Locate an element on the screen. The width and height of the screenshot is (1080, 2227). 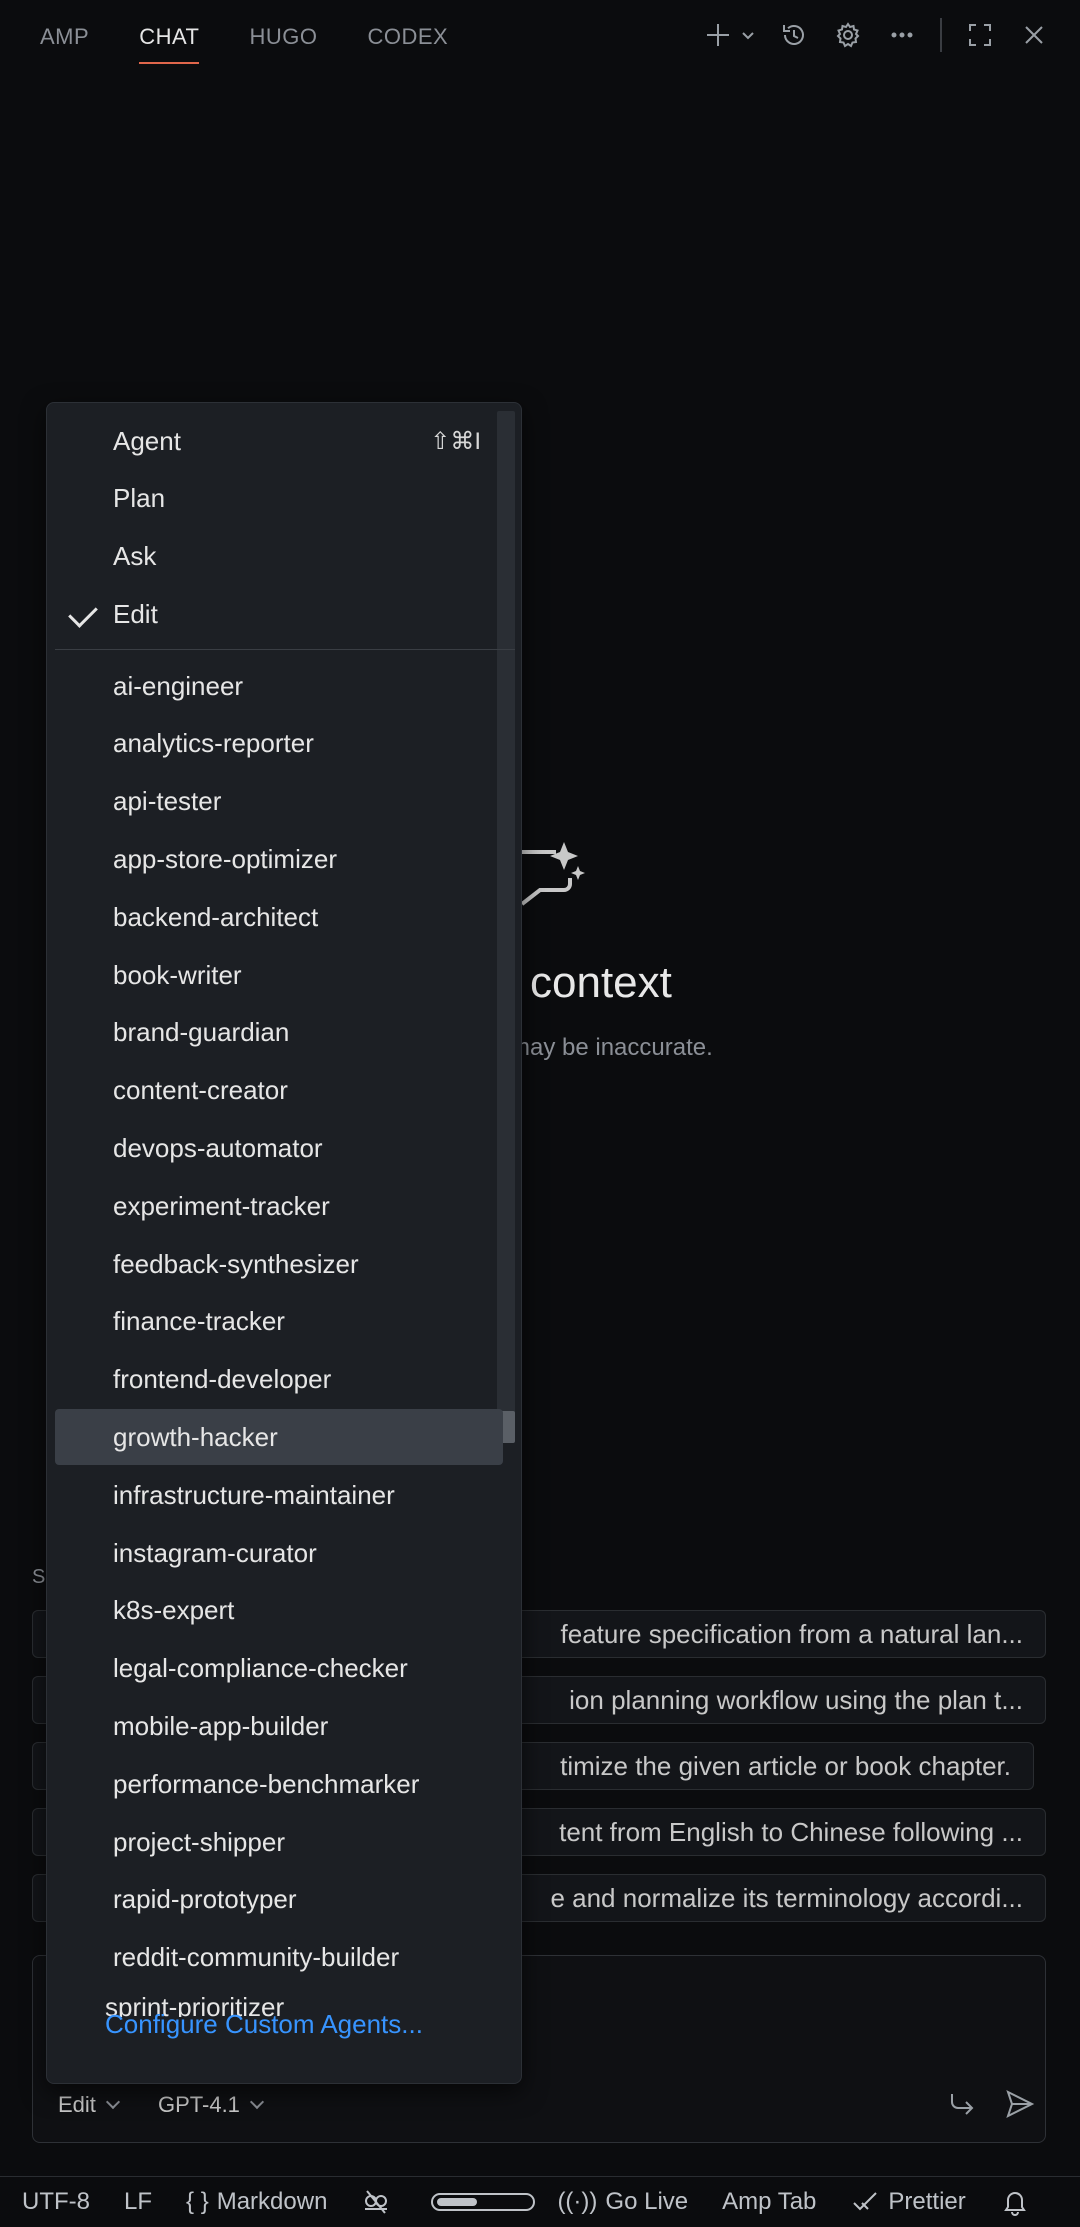
tab-hugo: HUGO is located at coordinates (283, 44).